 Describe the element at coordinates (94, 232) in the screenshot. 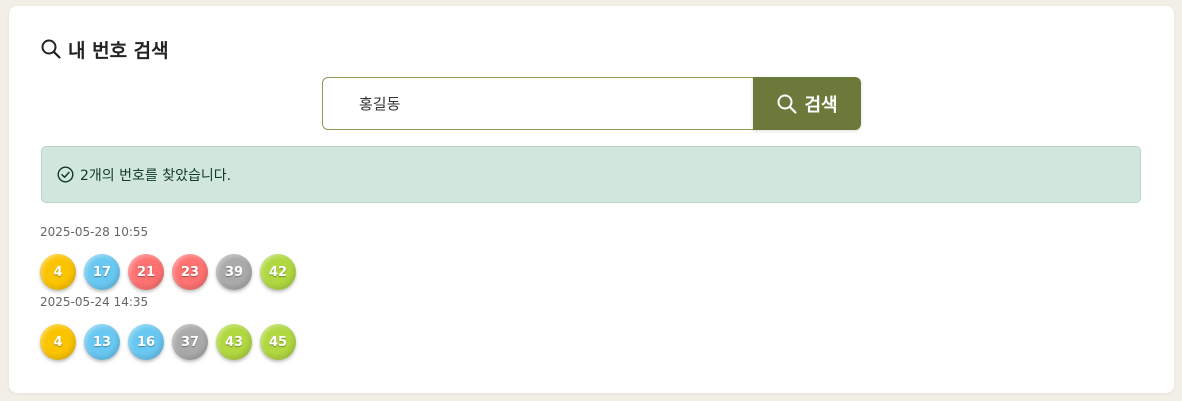

I see `result-date: 2025-05-28 10:55` at that location.